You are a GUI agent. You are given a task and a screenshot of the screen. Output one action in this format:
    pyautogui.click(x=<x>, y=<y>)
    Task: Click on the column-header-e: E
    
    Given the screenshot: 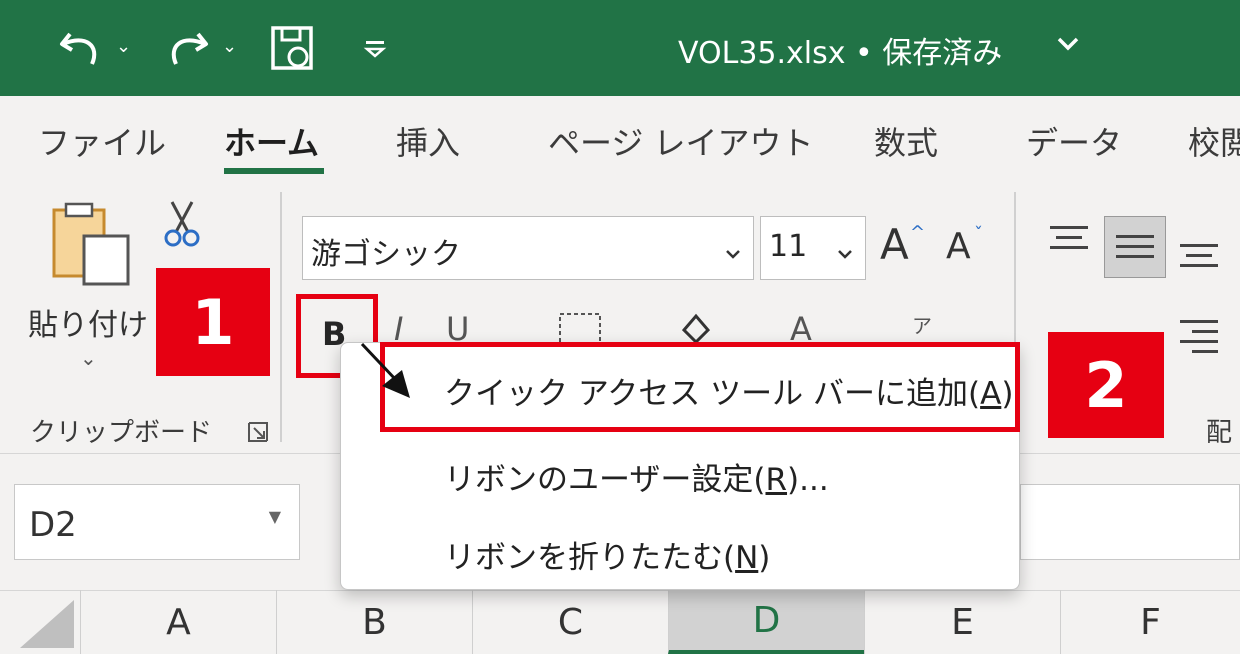 What is the action you would take?
    pyautogui.click(x=962, y=622)
    